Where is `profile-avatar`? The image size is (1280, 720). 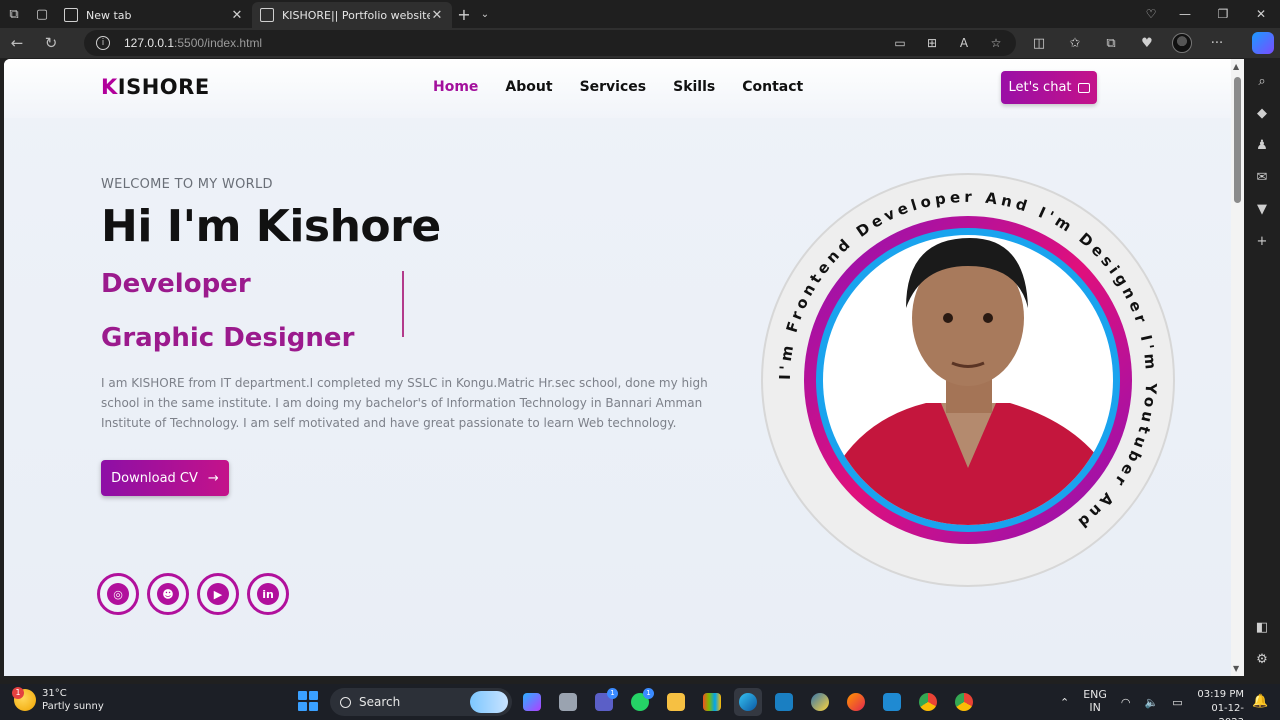 profile-avatar is located at coordinates (1182, 43).